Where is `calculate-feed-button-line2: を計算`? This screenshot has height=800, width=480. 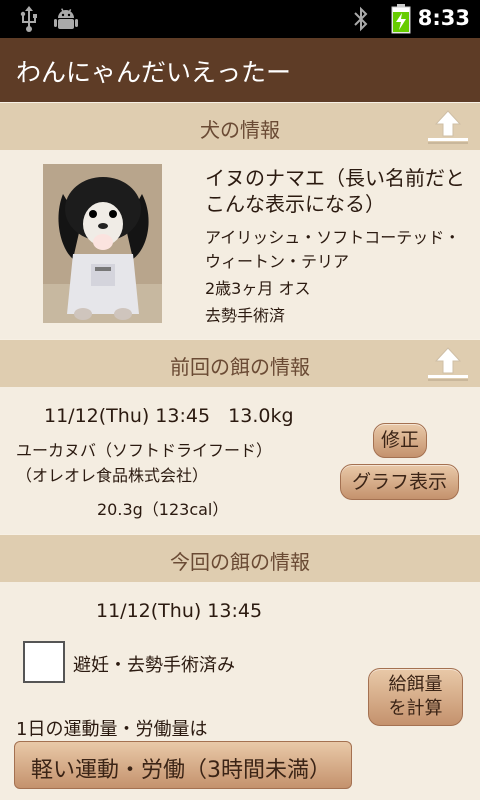
calculate-feed-button-line2: を計算 is located at coordinates (415, 708).